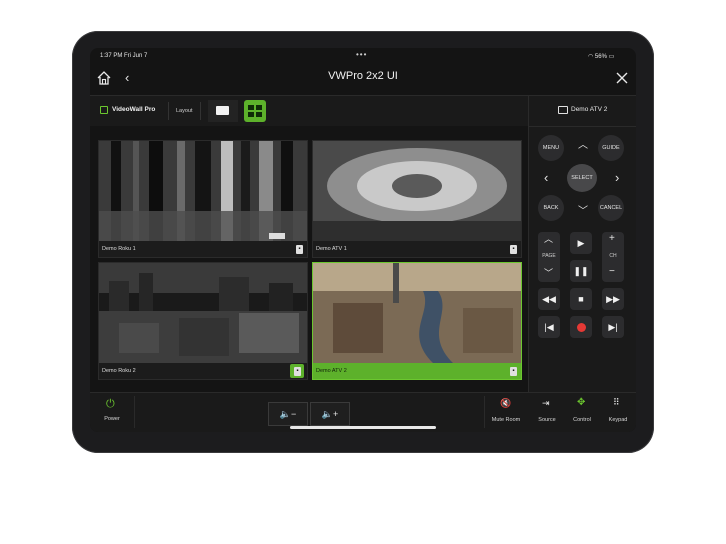 The width and height of the screenshot is (726, 544). Describe the element at coordinates (617, 177) in the screenshot. I see `right-arrow-icon: ›` at that location.